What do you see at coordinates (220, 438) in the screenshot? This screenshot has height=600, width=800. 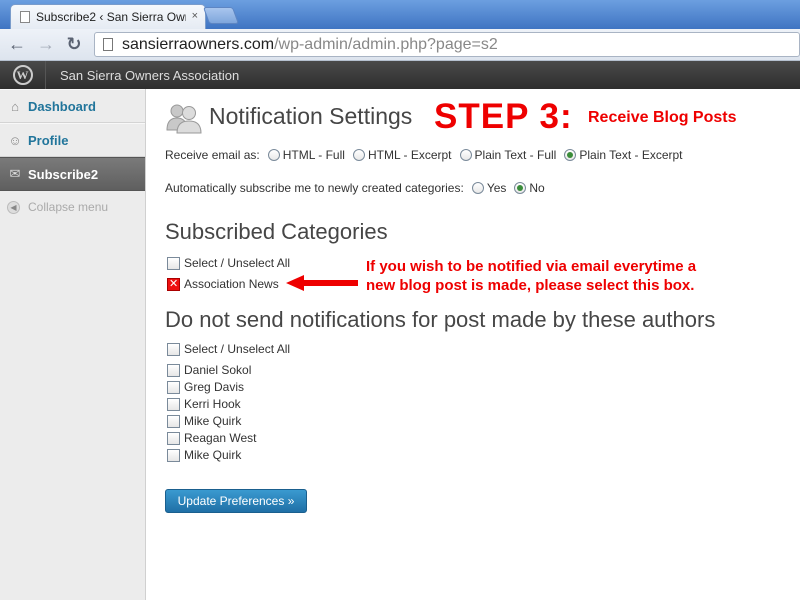 I see `author-name: Reagan West` at bounding box center [220, 438].